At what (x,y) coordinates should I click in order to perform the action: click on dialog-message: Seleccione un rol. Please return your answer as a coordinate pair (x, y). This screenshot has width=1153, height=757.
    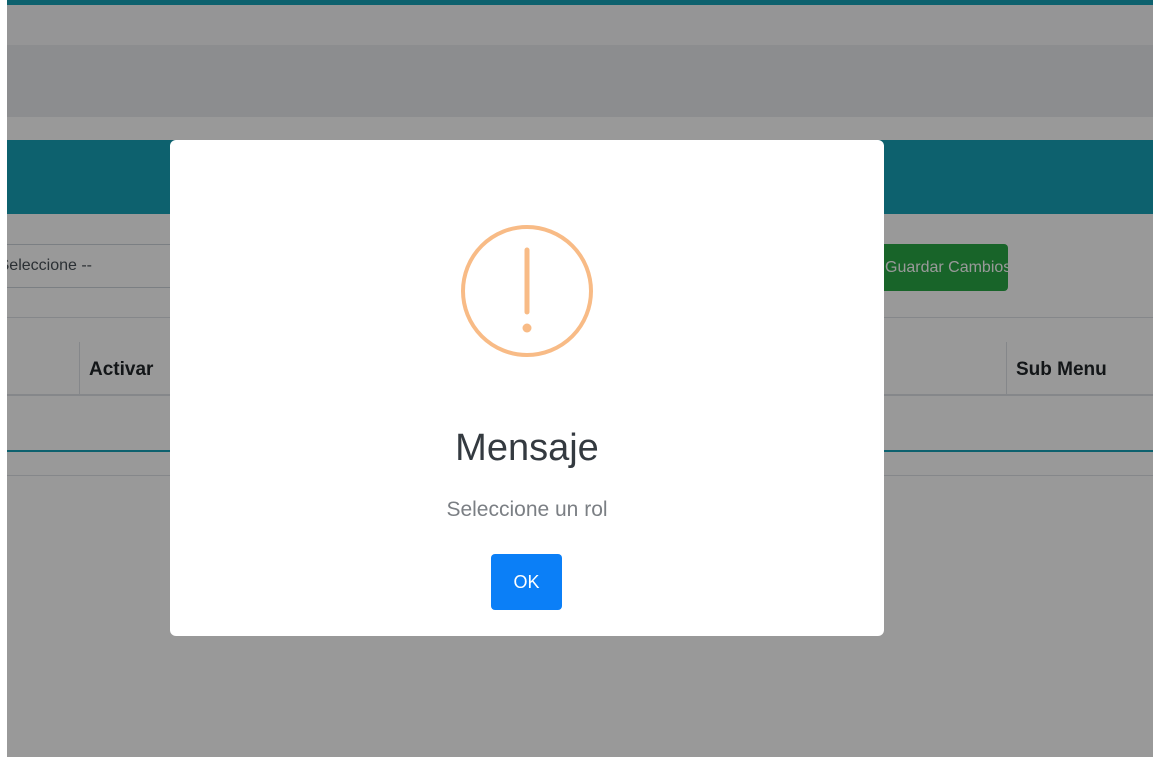
    Looking at the image, I should click on (527, 509).